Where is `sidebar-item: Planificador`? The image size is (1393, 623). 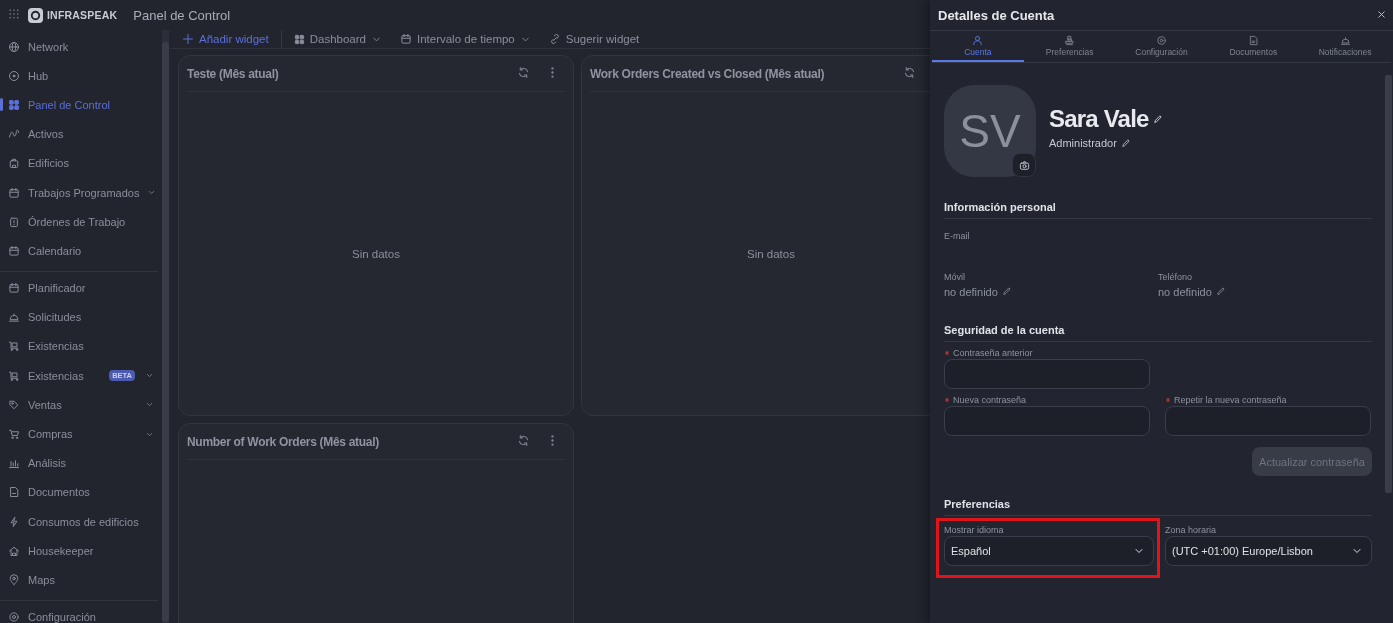 sidebar-item: Planificador is located at coordinates (79, 288).